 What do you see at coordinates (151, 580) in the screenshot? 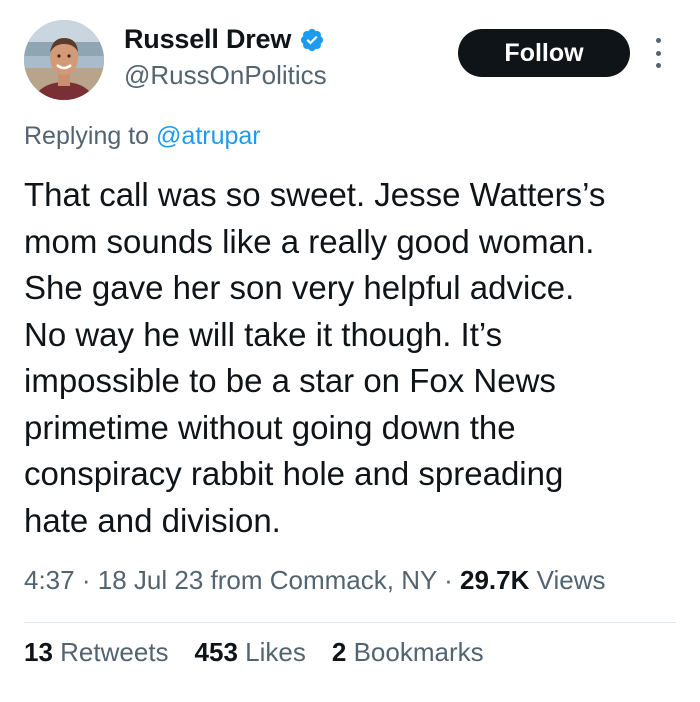
I see `tweet-date: 18 Jul 23` at bounding box center [151, 580].